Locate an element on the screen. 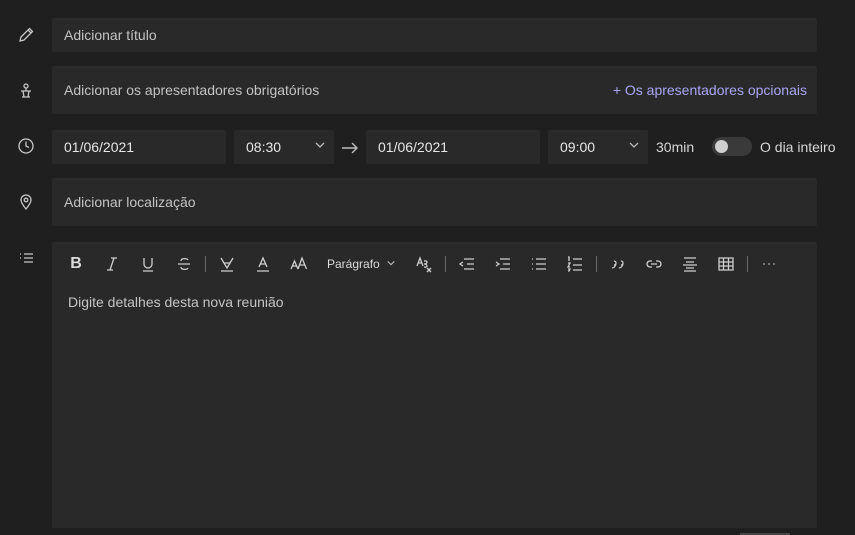 The width and height of the screenshot is (855, 535). bold-icon: B is located at coordinates (76, 263).